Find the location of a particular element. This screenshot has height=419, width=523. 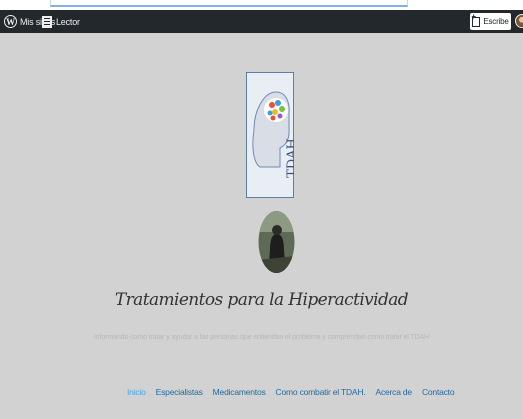

address-bar-edge is located at coordinates (229, 3).